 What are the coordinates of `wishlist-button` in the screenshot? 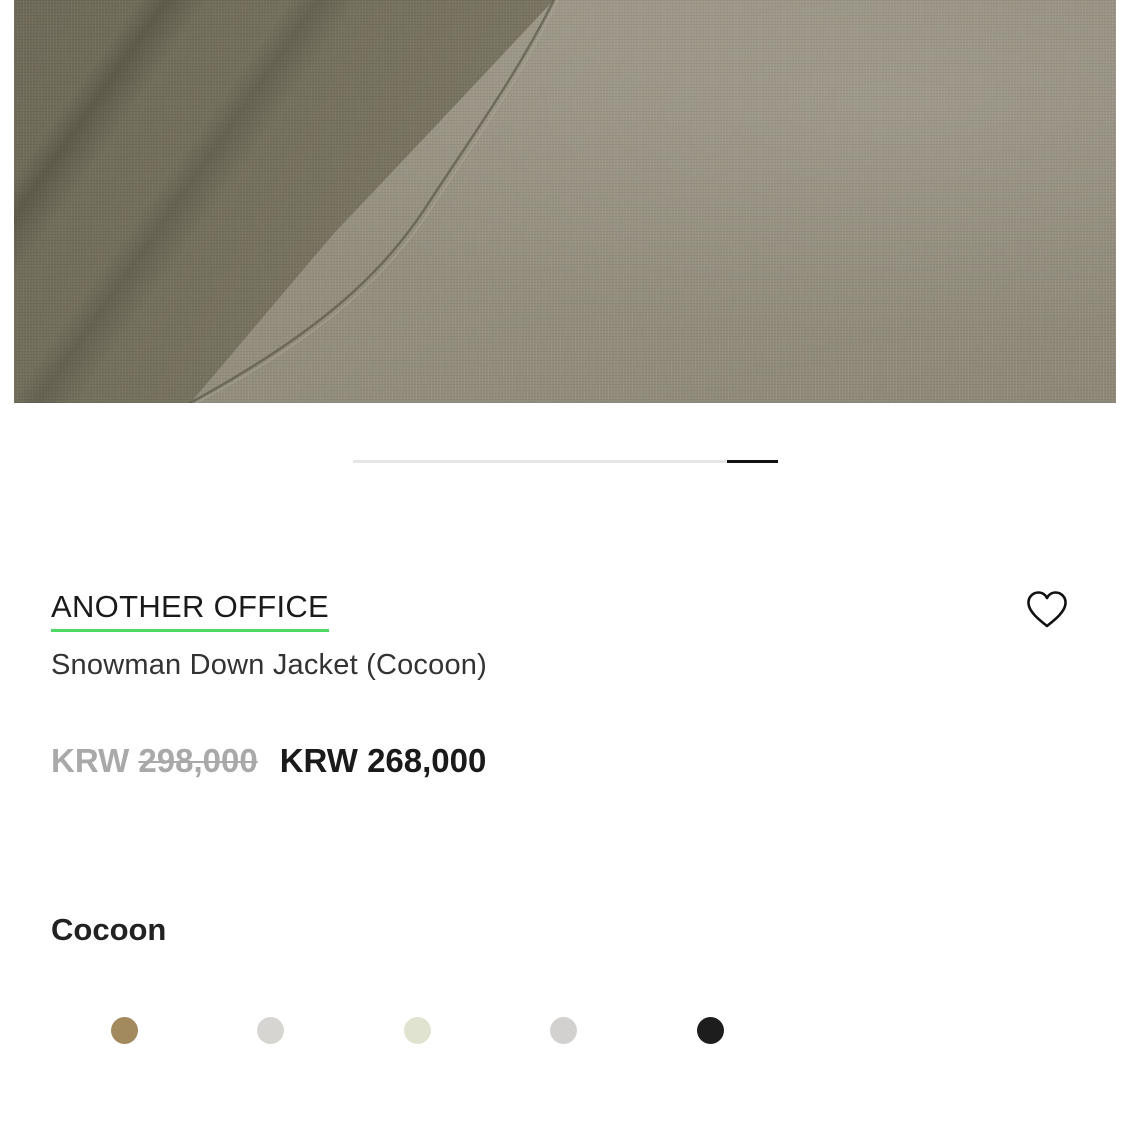 It's located at (1047, 610).